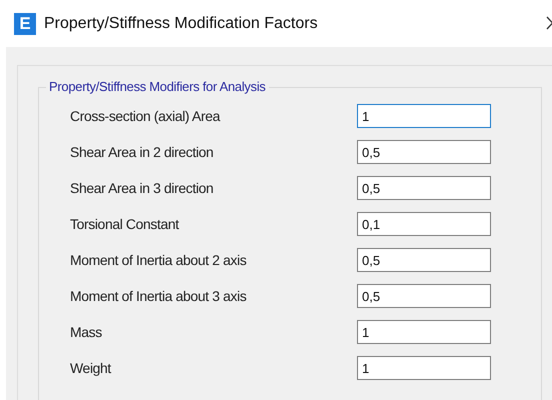 The image size is (552, 400). What do you see at coordinates (125, 224) in the screenshot?
I see `field-label: Torsional Constant` at bounding box center [125, 224].